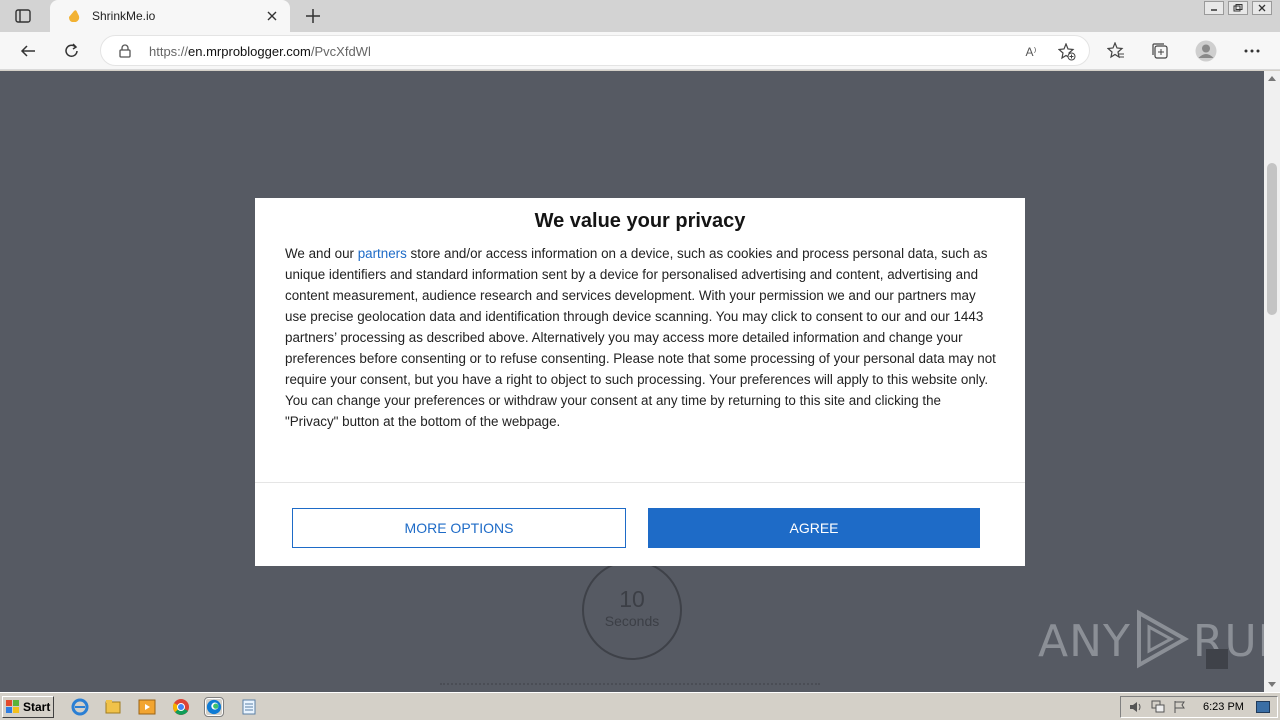 The height and width of the screenshot is (720, 1280). I want to click on add-favorite-icon, so click(1067, 52).